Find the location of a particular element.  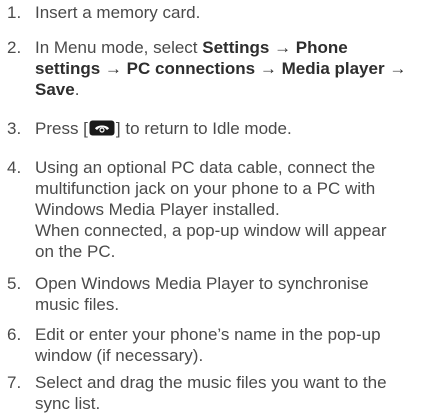

step-prefix: In Menu mode, select is located at coordinates (119, 47).